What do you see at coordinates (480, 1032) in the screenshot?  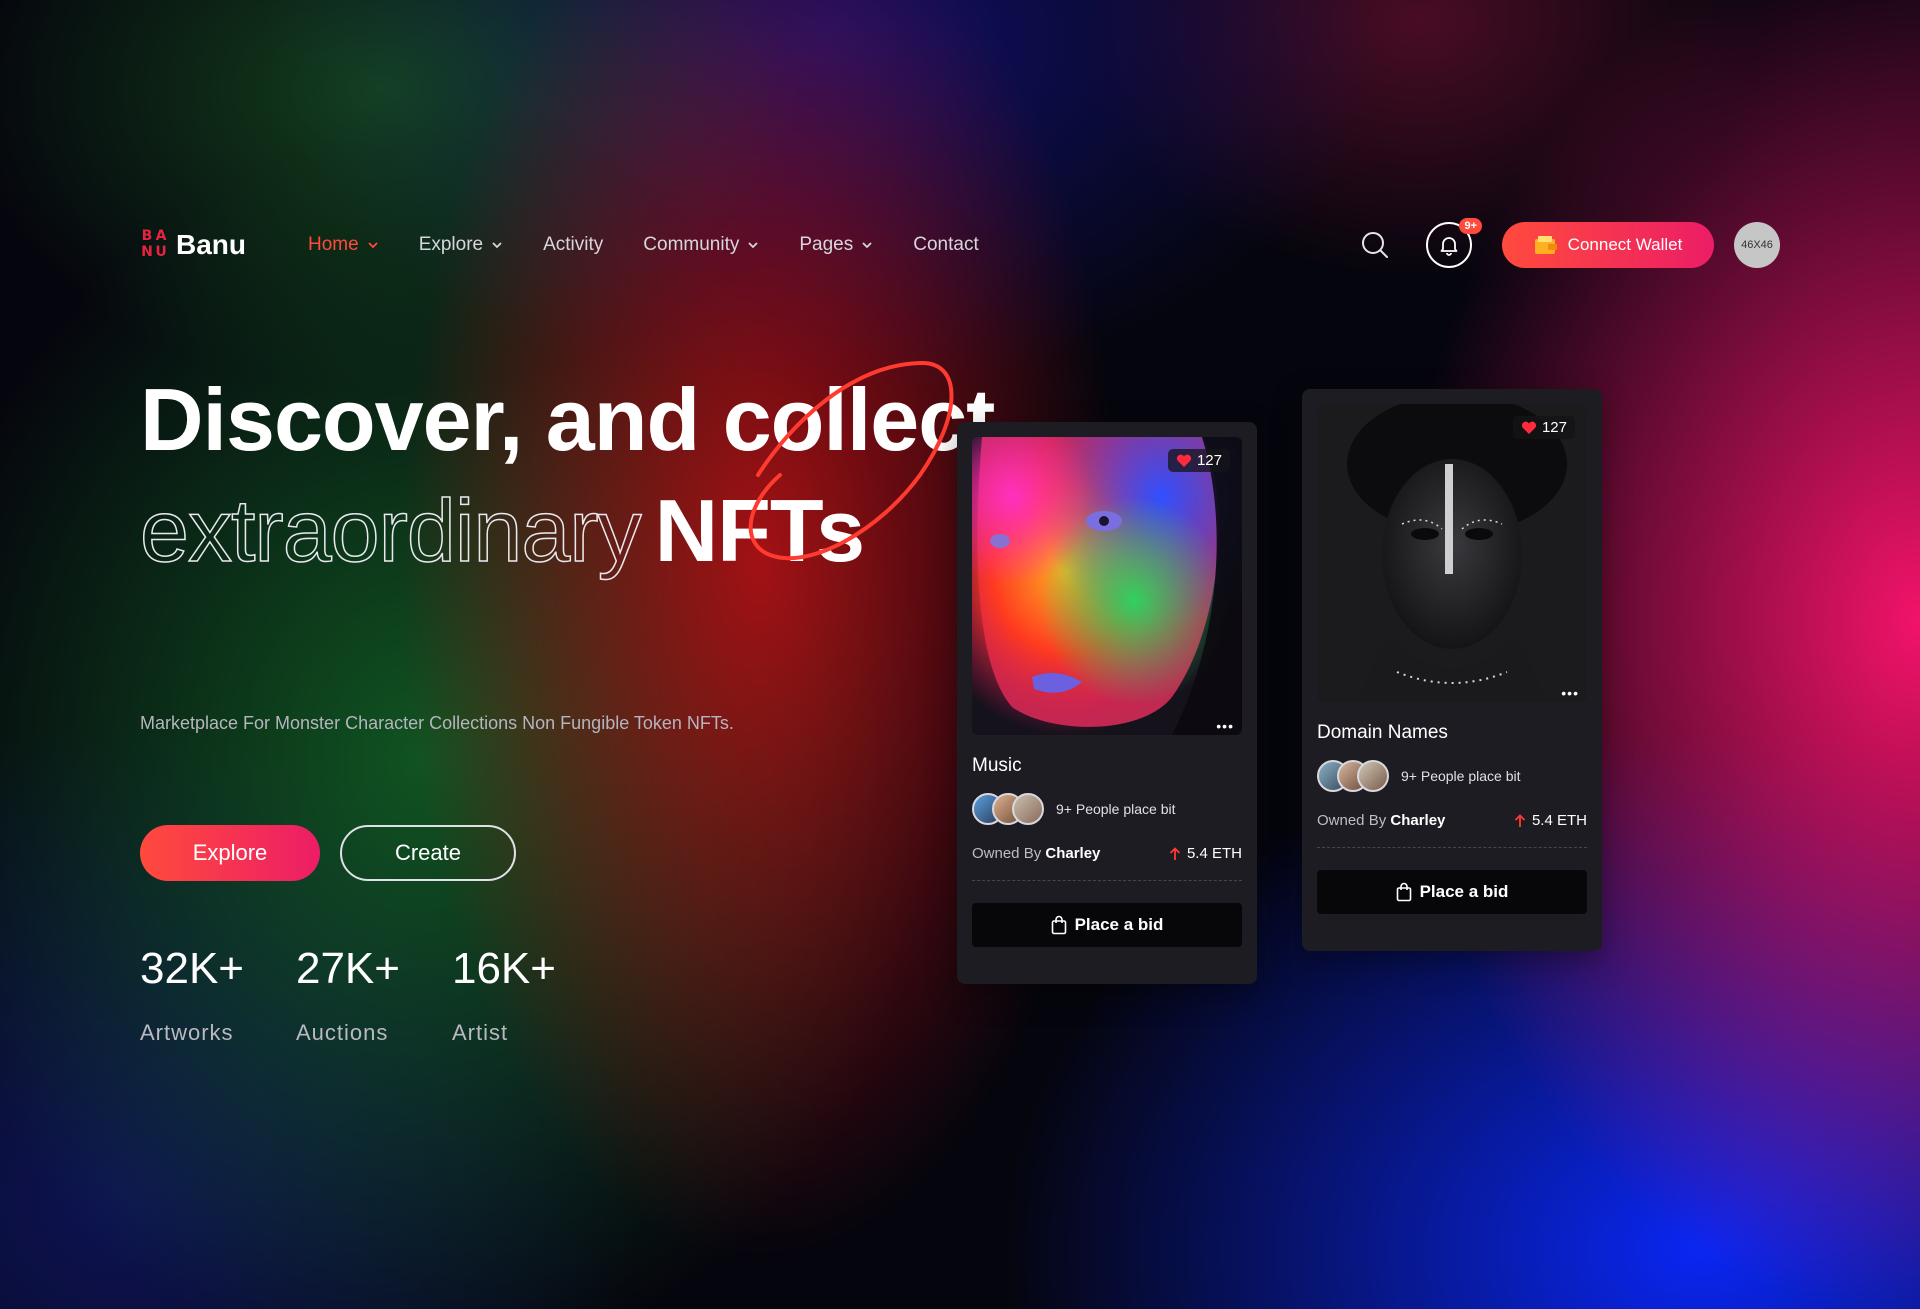 I see `stat-label: Artist` at bounding box center [480, 1032].